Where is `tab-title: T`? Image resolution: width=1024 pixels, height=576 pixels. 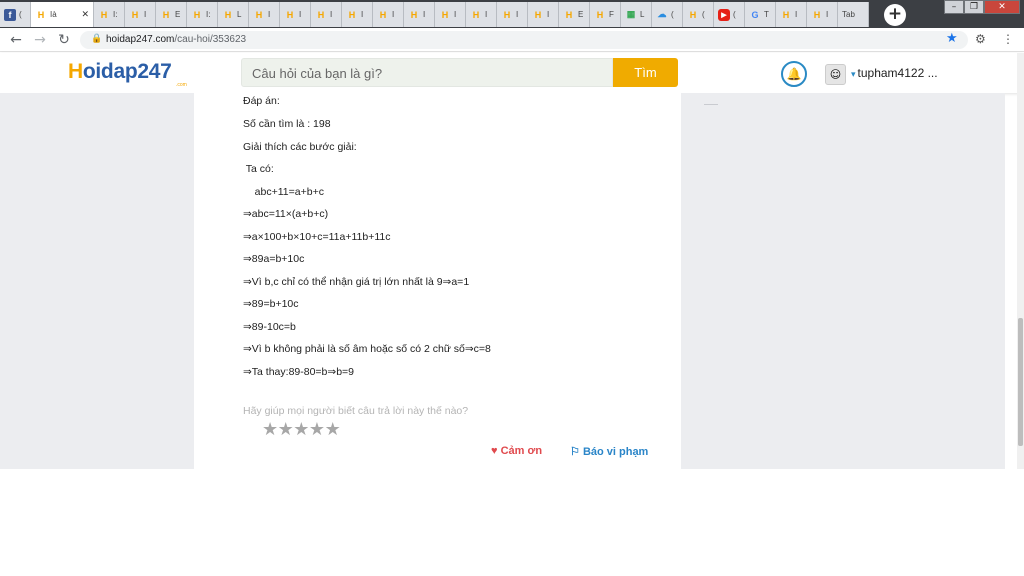 tab-title: T is located at coordinates (766, 14).